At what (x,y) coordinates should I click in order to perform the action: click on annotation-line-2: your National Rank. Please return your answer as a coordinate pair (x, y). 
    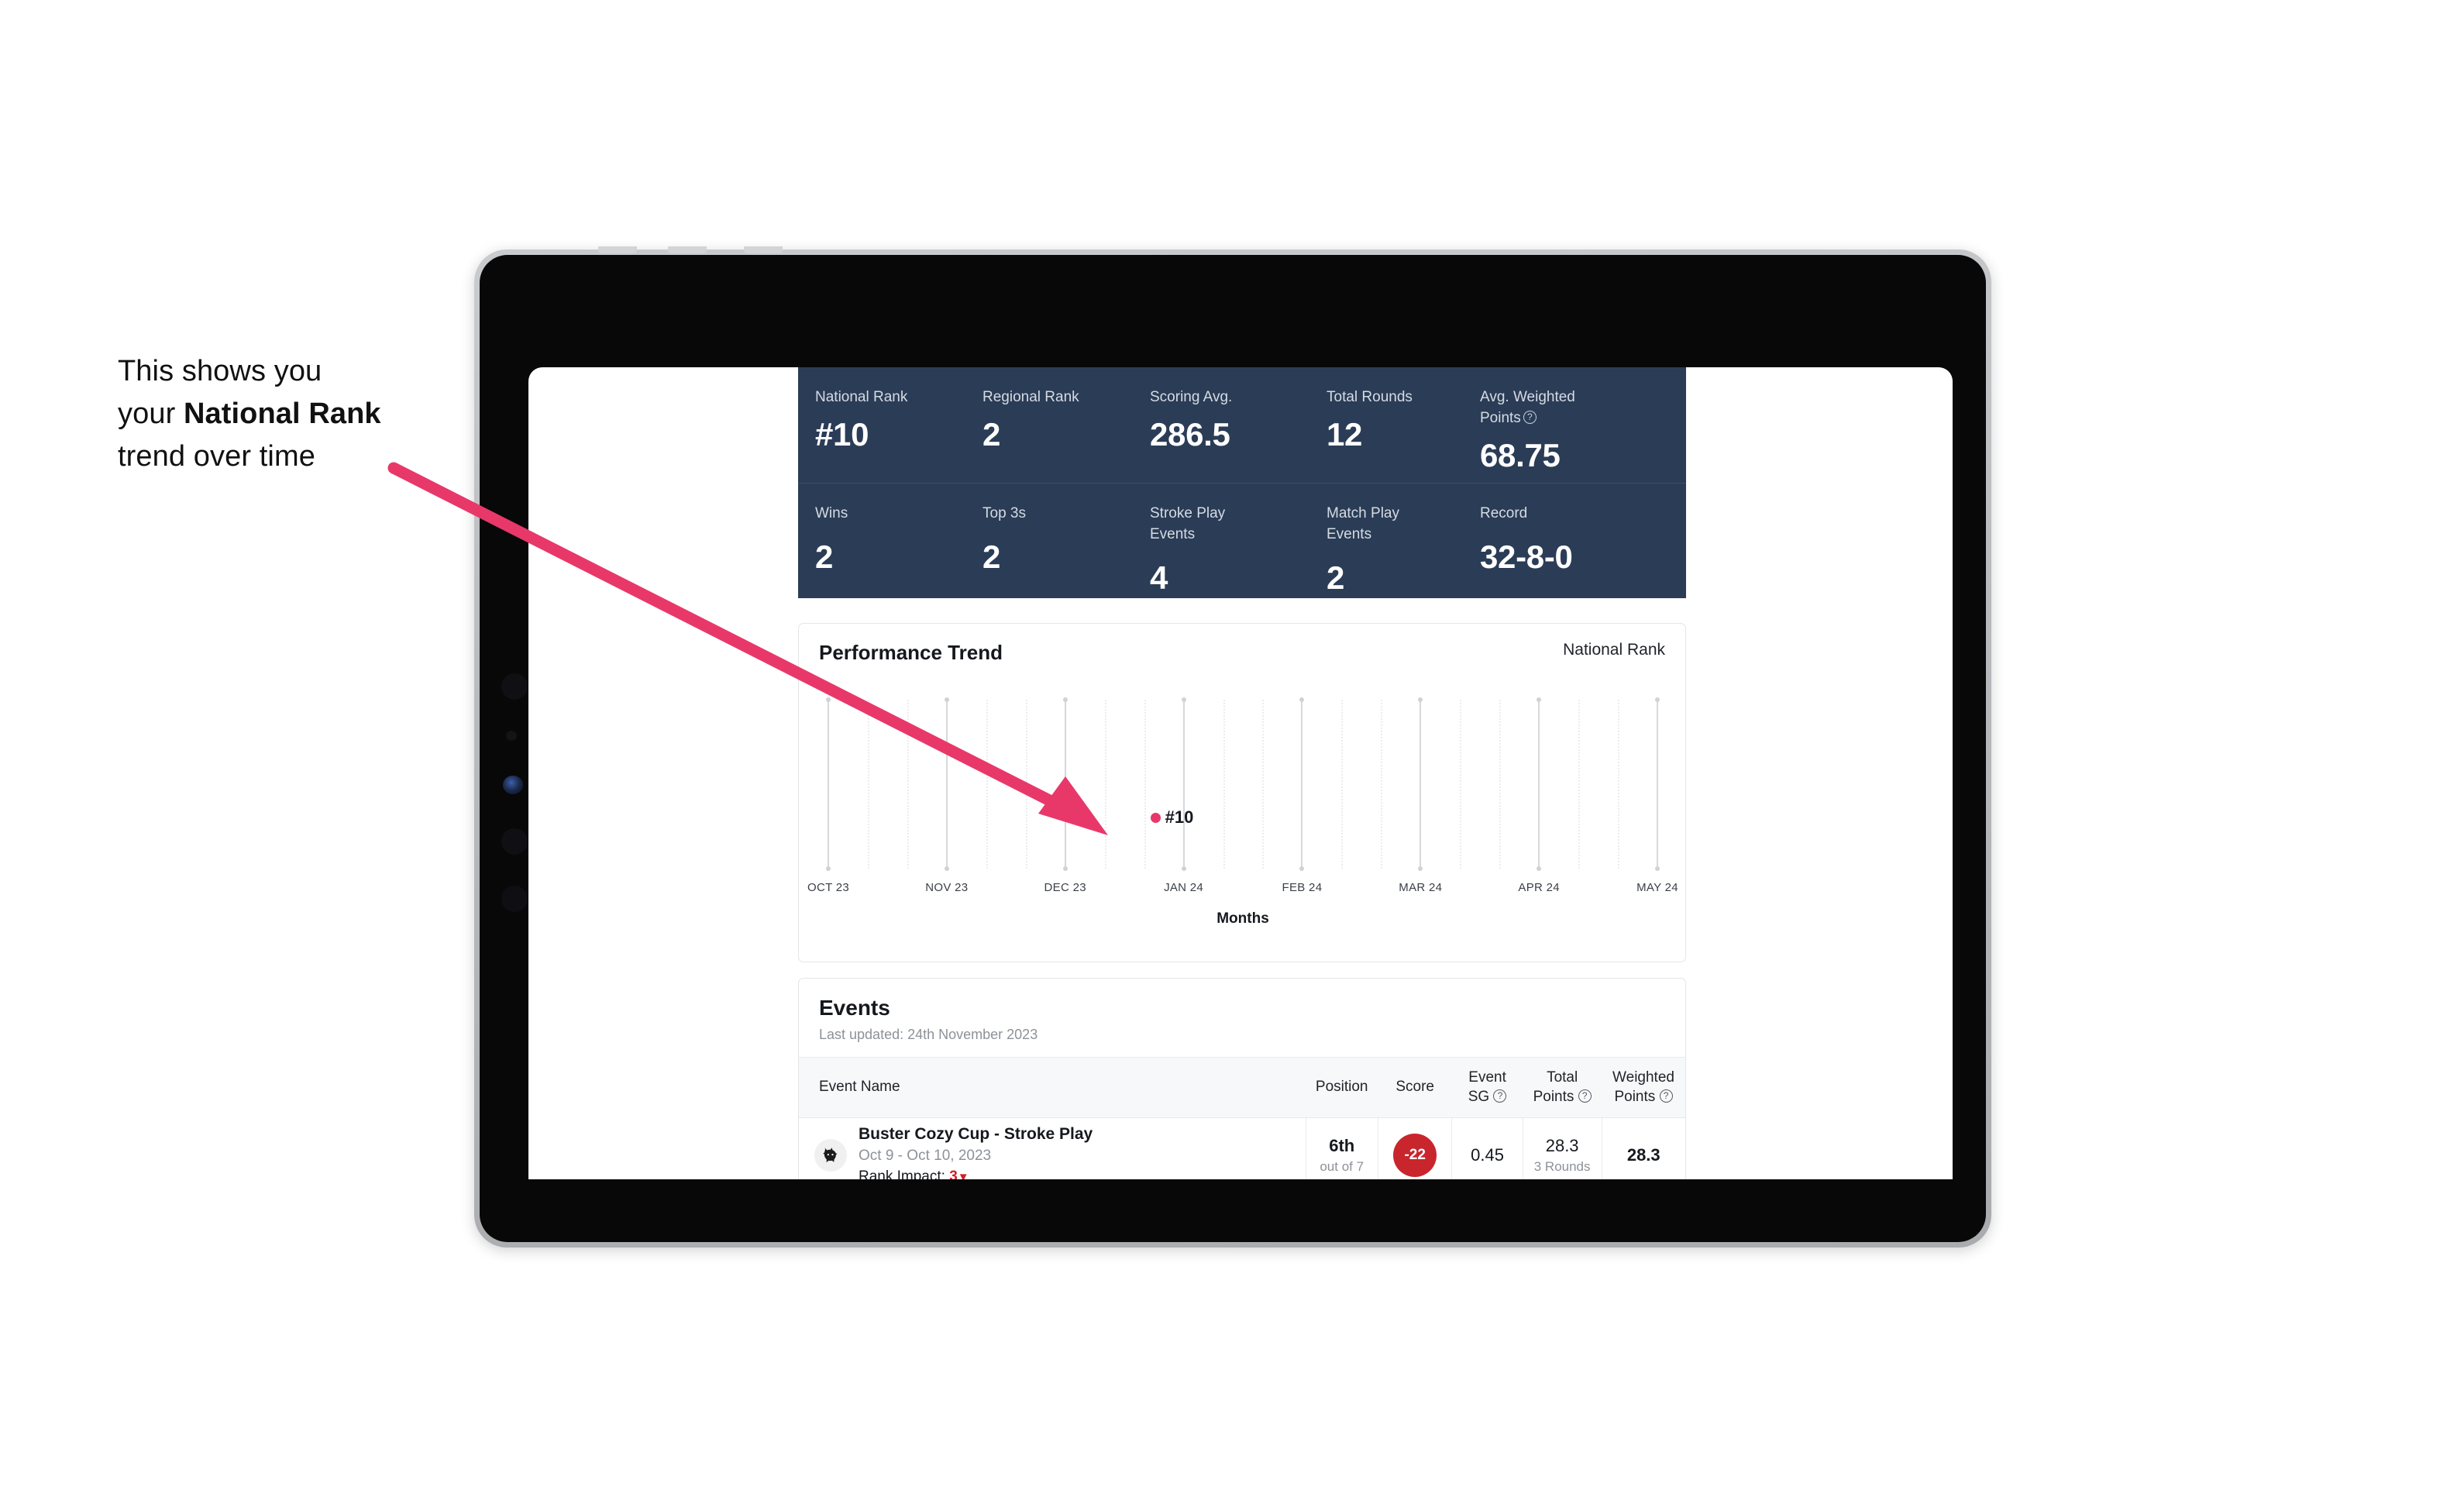
    Looking at the image, I should click on (280, 414).